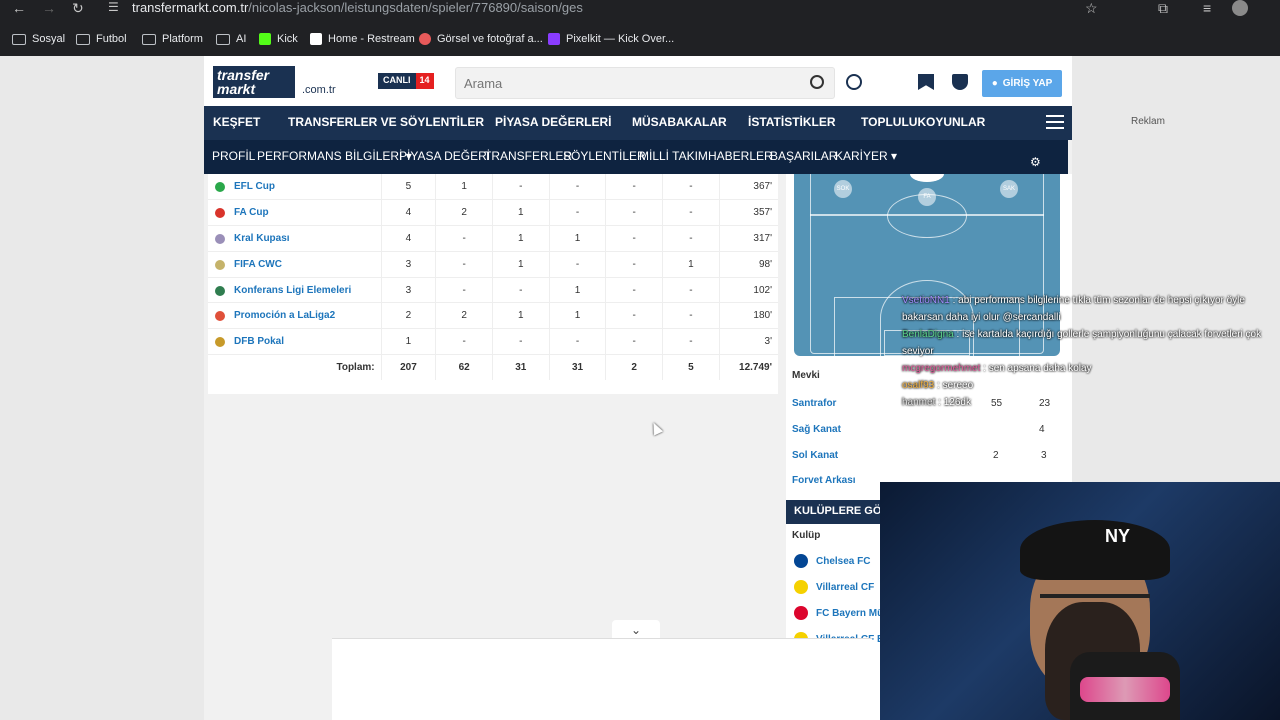 Image resolution: width=1280 pixels, height=720 pixels. Describe the element at coordinates (801, 561) in the screenshot. I see `chelsea-crest-icon` at that location.